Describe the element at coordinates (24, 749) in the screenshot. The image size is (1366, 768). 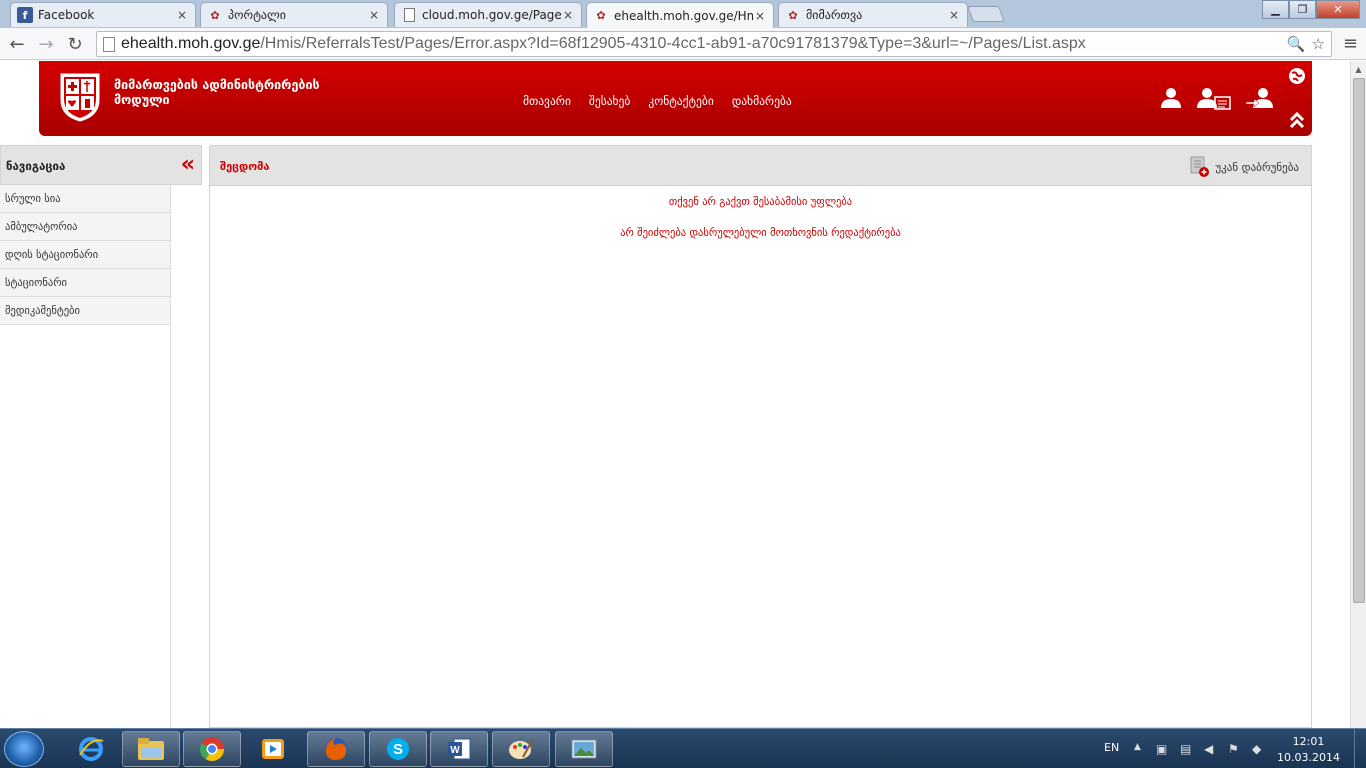
I see `start-button` at that location.